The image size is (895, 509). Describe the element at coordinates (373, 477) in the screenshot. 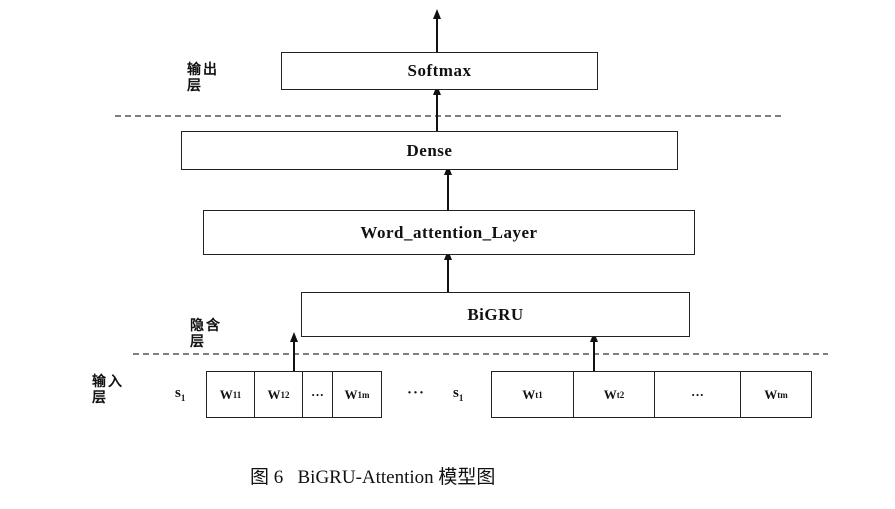

I see `figure-caption: 图 6 BiGRU-Attention 模型图` at that location.